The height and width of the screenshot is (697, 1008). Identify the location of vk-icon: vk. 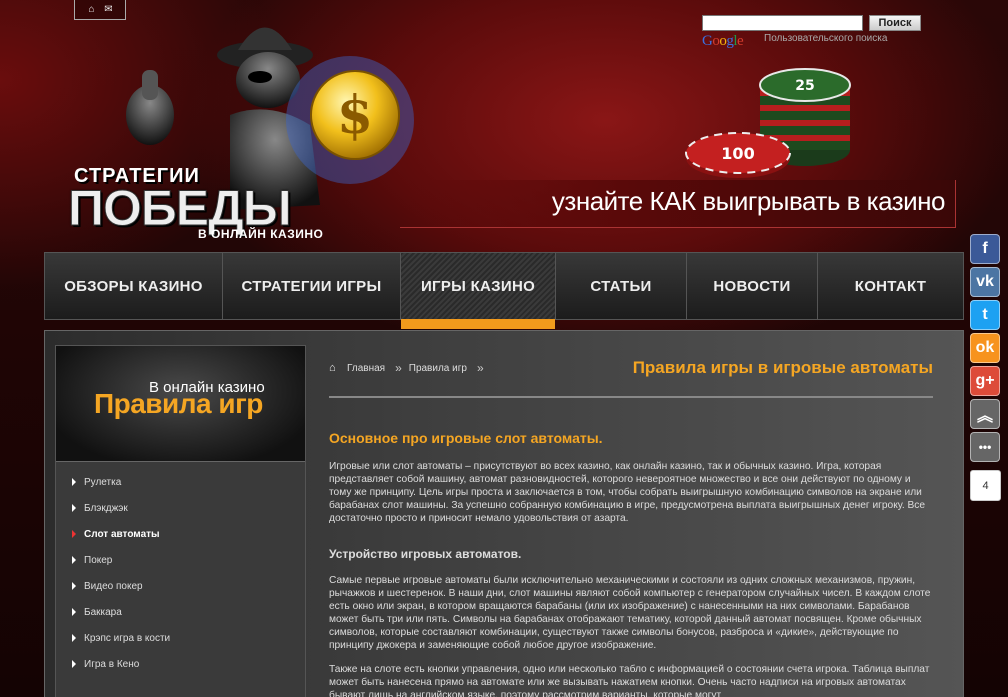
(985, 282).